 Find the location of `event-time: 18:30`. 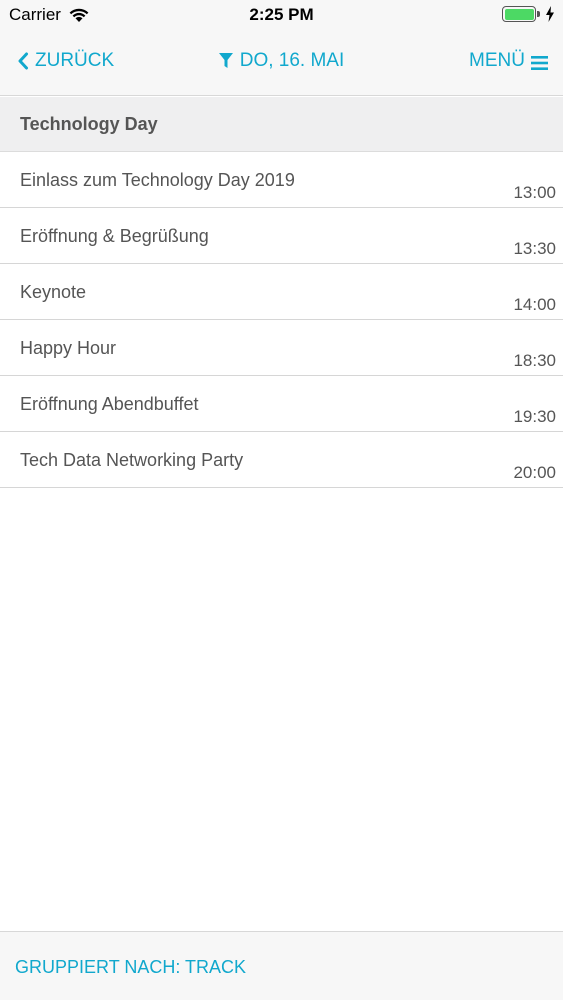

event-time: 18:30 is located at coordinates (534, 360).